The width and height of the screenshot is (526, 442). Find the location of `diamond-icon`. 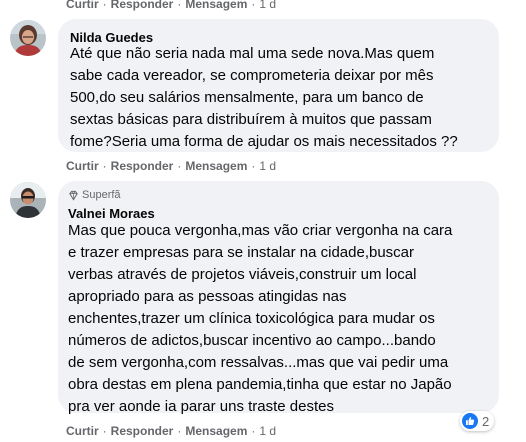

diamond-icon is located at coordinates (73, 195).